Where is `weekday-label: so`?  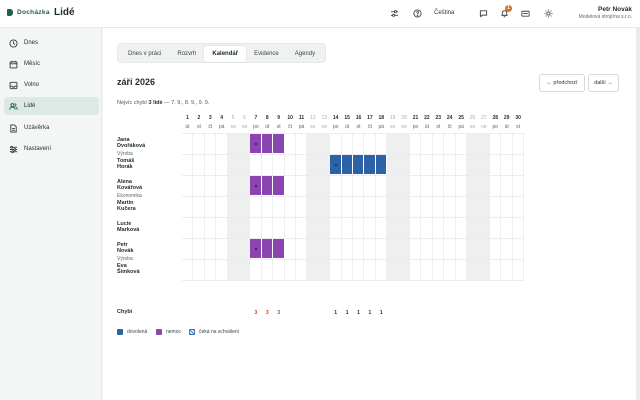
weekday-label: so is located at coordinates (313, 127).